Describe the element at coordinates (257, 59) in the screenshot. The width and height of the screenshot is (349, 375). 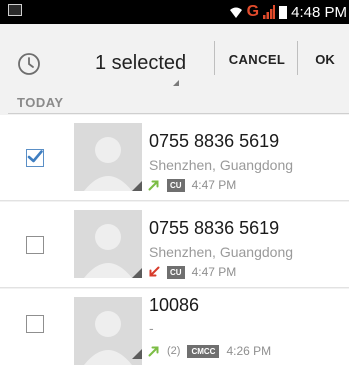
I see `cancel-button: CANCEL` at that location.